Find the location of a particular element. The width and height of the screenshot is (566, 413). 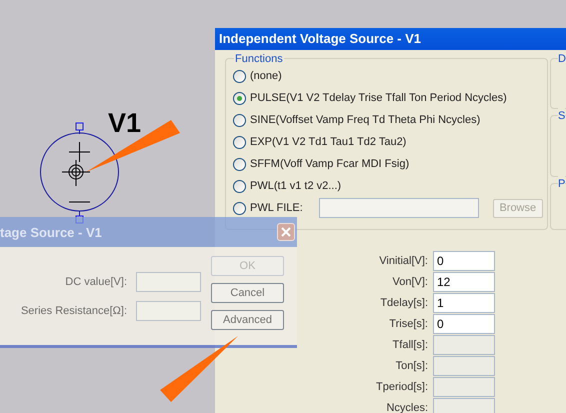

parameter-label: Ton[s]: is located at coordinates (411, 366).